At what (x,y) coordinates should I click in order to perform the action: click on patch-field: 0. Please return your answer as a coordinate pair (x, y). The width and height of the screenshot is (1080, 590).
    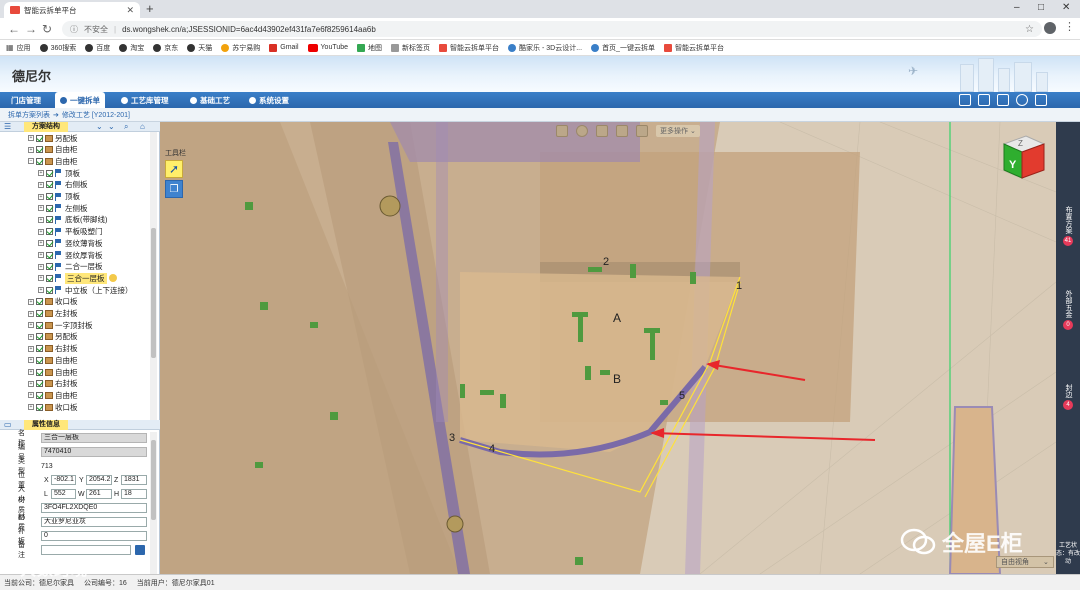
    Looking at the image, I should click on (94, 536).